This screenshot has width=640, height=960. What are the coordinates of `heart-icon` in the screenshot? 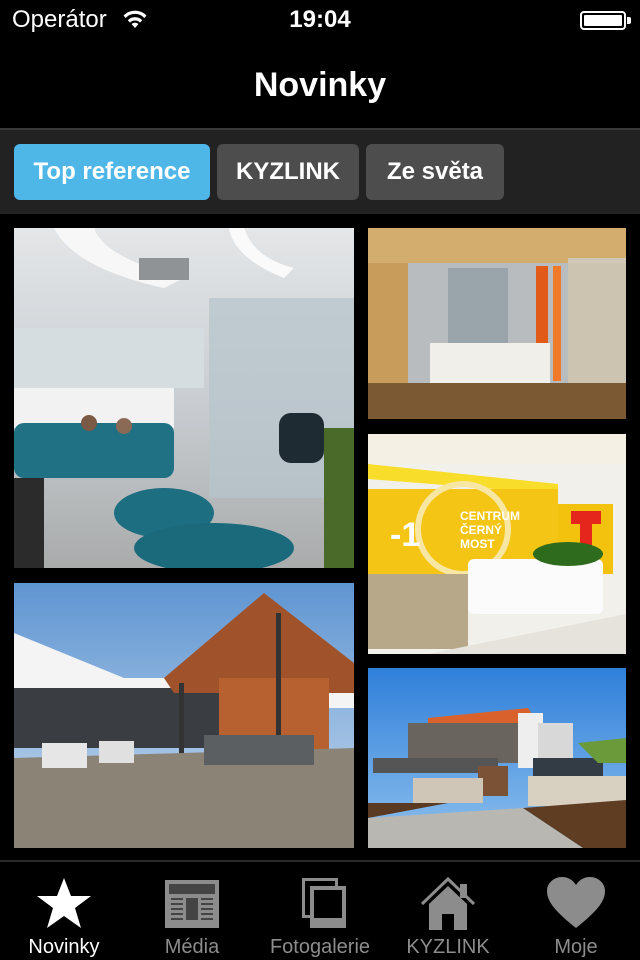 It's located at (576, 902).